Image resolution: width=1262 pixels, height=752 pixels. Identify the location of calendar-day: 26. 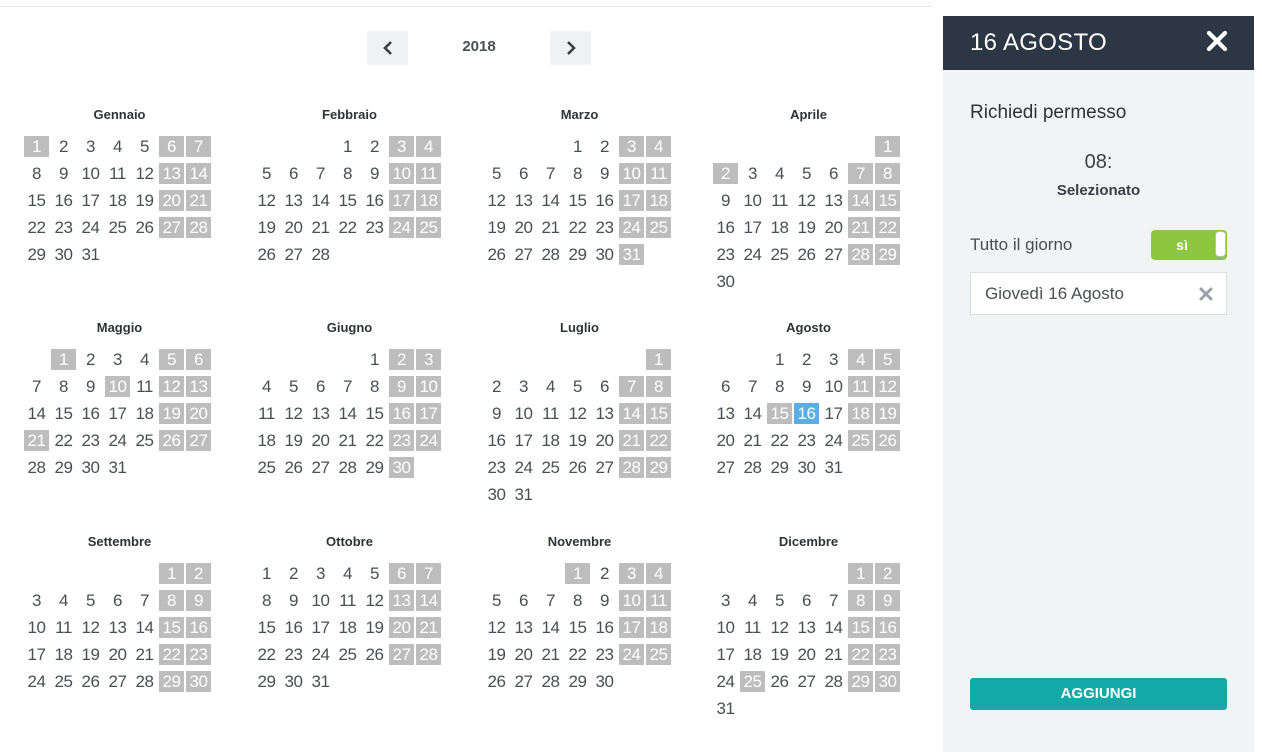
(779, 681).